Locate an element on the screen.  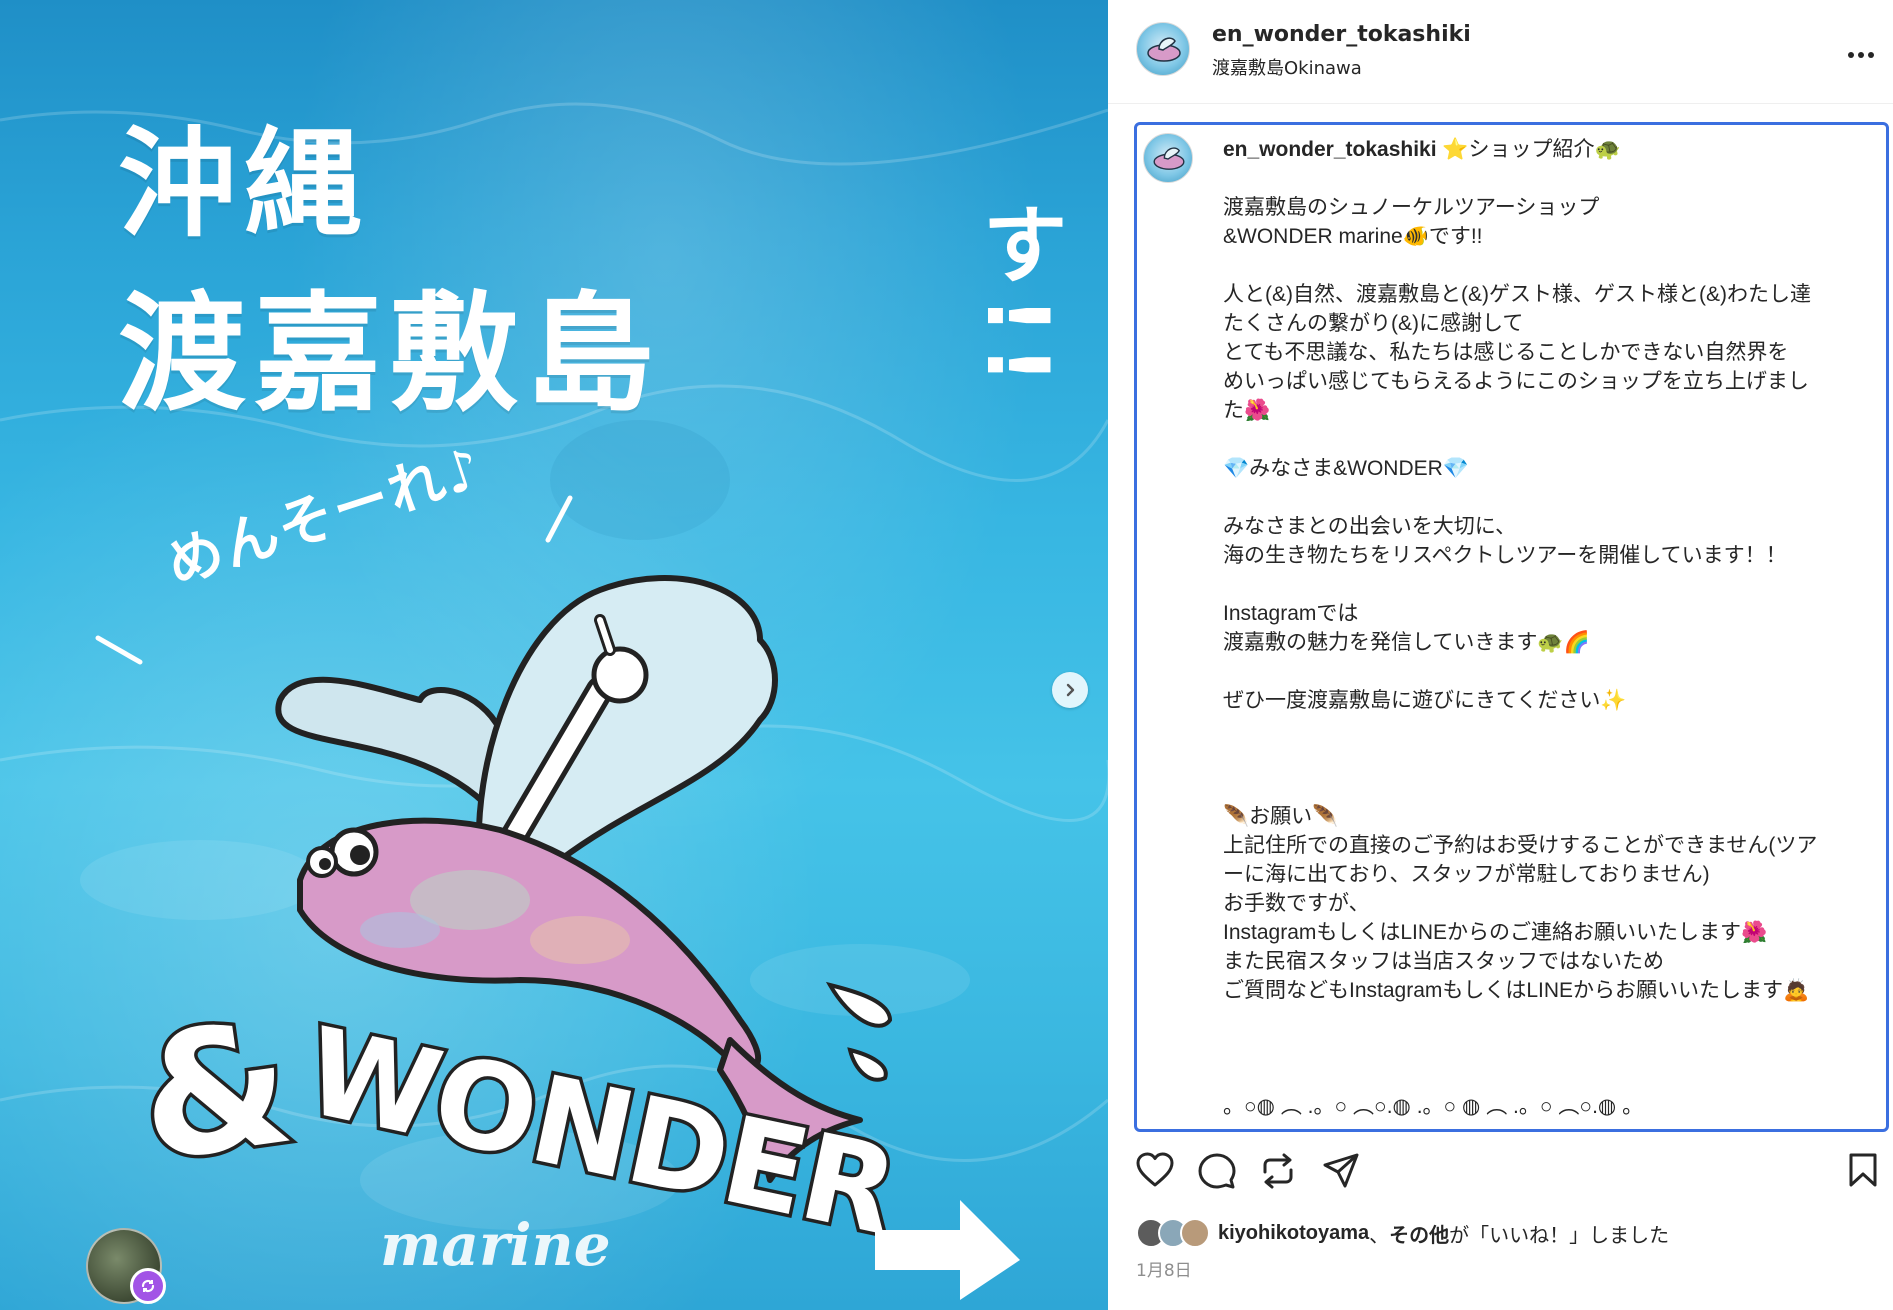
liker-avatar is located at coordinates (1195, 1233).